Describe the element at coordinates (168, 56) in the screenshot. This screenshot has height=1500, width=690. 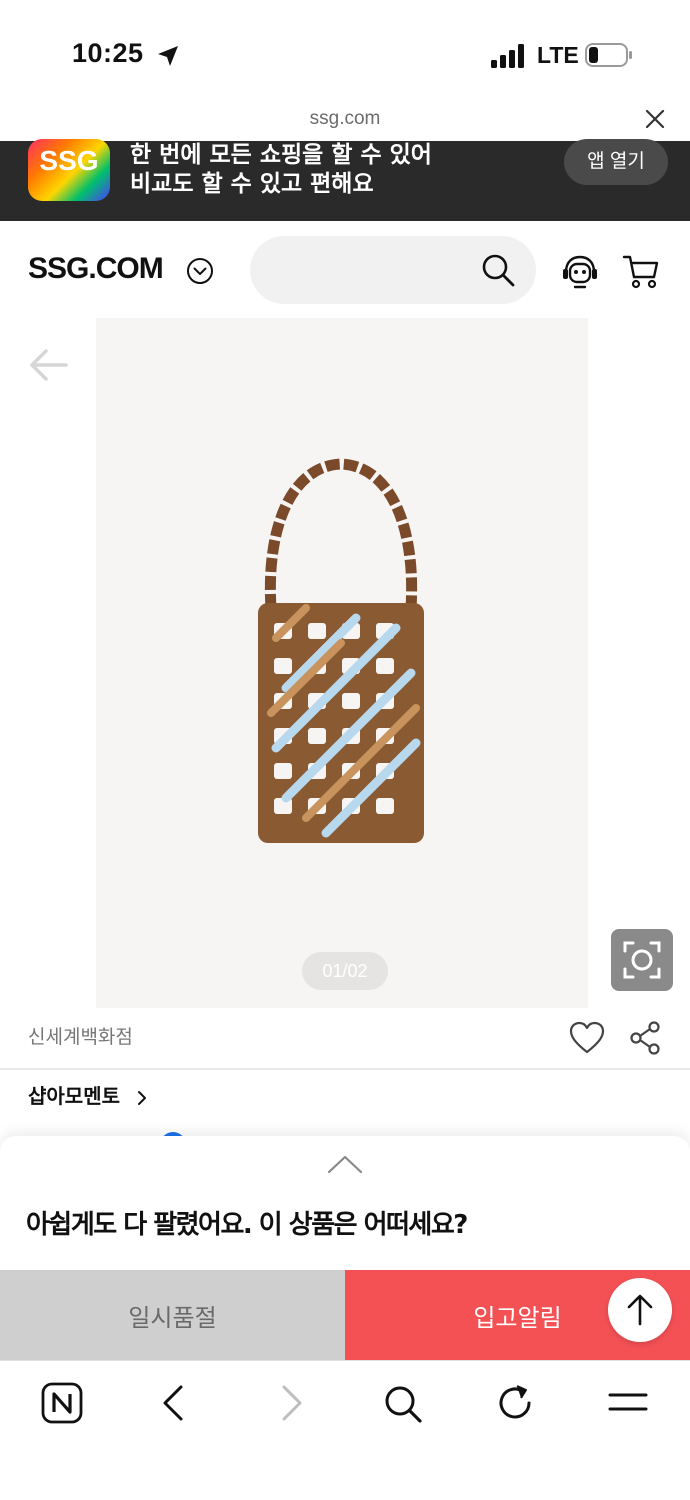
I see `location-arrow-icon` at that location.